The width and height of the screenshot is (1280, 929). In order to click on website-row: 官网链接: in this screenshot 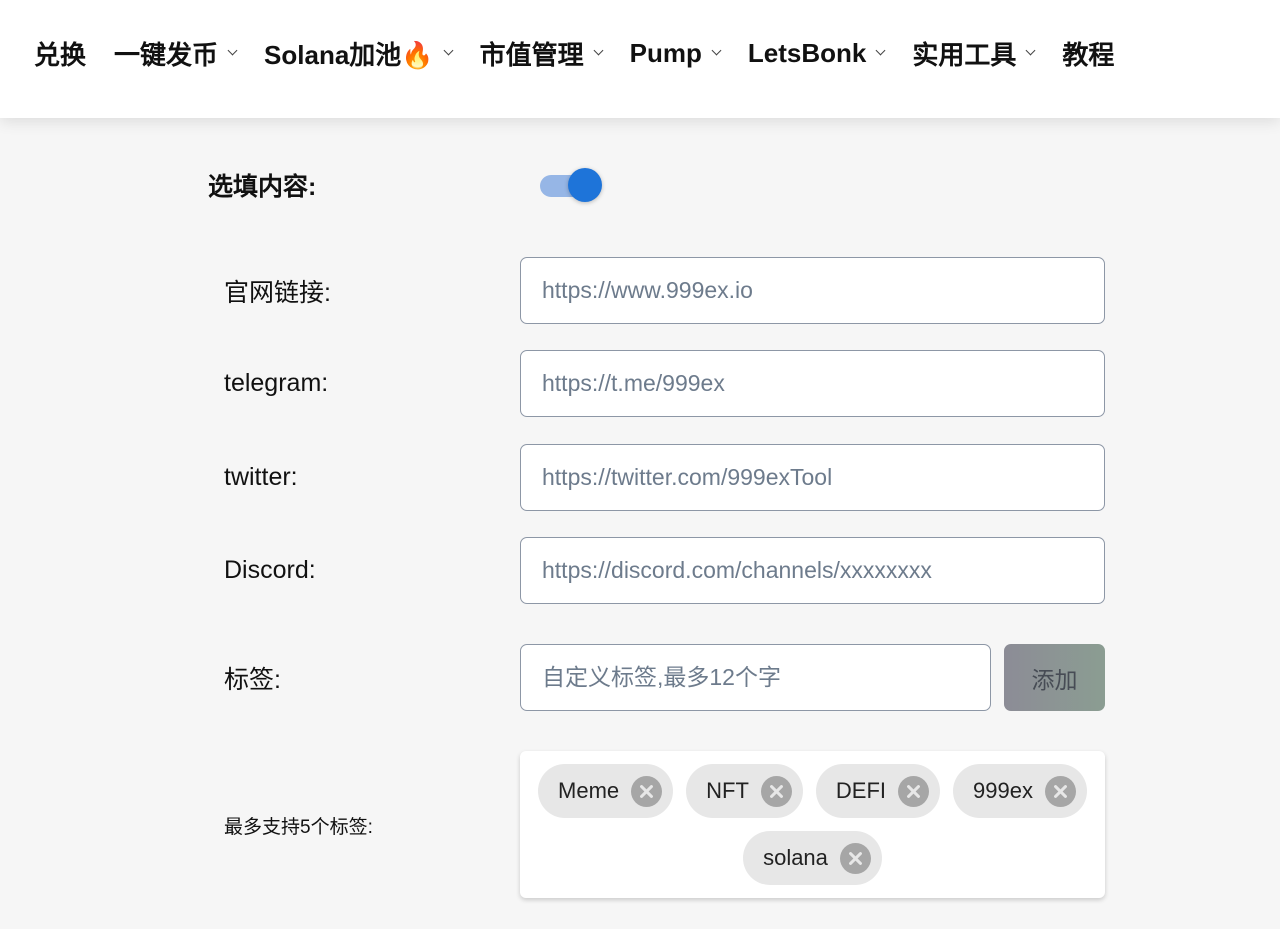, I will do `click(664, 290)`.